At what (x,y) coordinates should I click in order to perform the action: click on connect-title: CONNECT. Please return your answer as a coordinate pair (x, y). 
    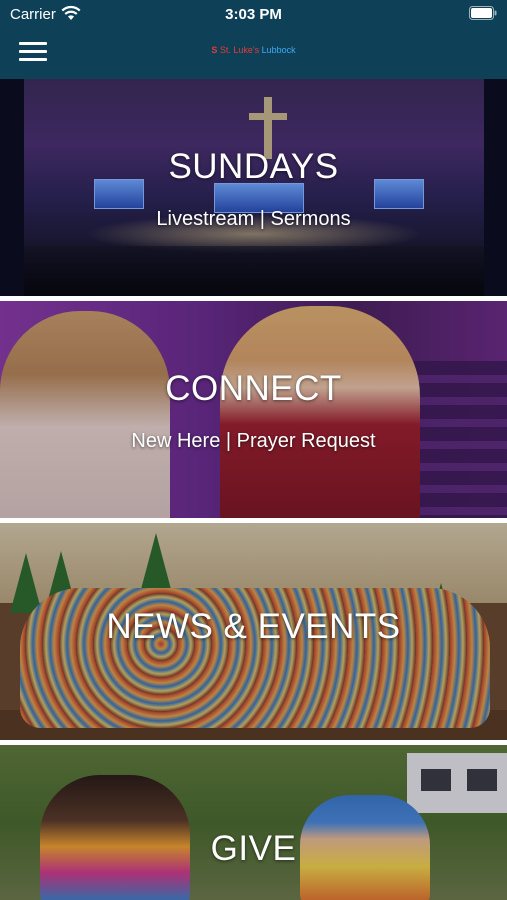
    Looking at the image, I should click on (253, 388).